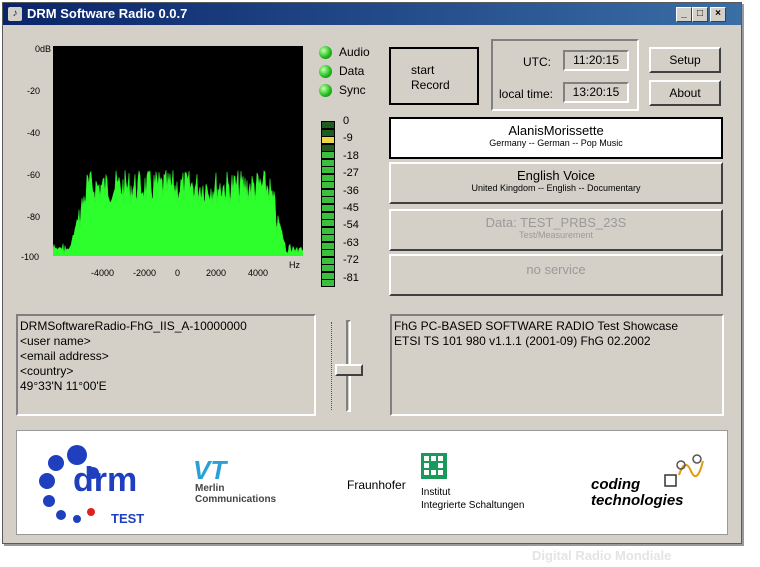 The width and height of the screenshot is (760, 567). I want to click on clock-panel: UTC: 11:20:15 local time: 13:20:15, so click(565, 75).